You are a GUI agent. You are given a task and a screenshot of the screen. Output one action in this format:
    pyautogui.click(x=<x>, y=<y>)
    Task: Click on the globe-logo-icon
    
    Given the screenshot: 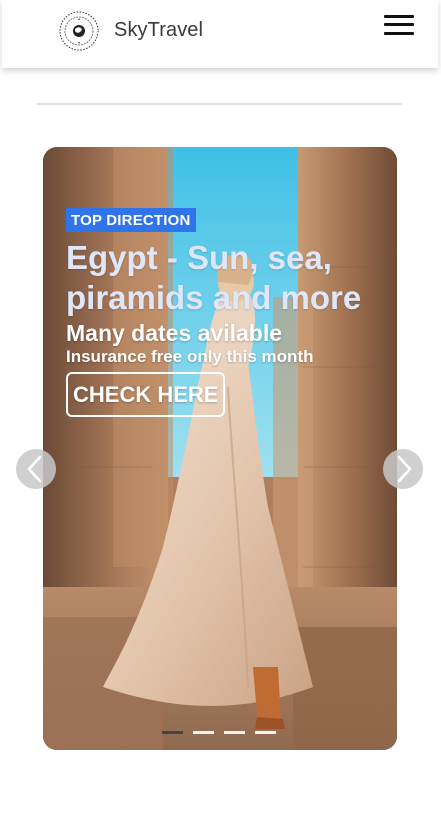 What is the action you would take?
    pyautogui.click(x=79, y=31)
    